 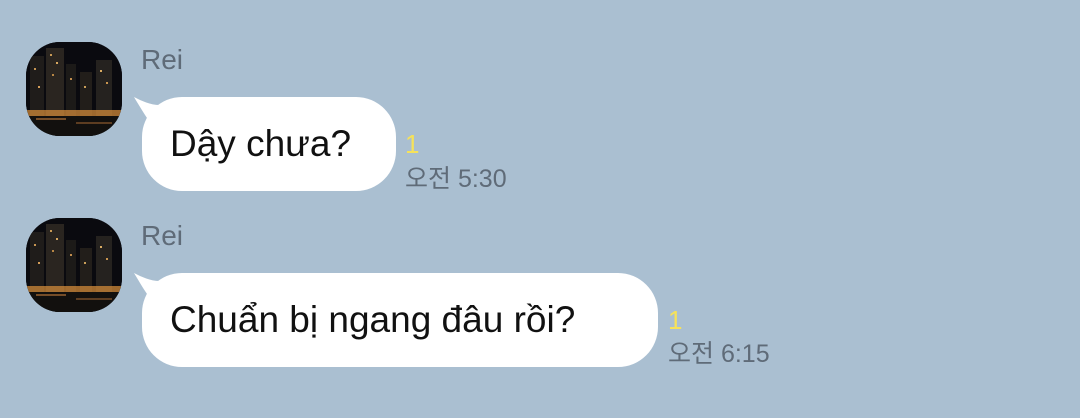 I want to click on message-time: 오전 5:30, so click(x=456, y=179).